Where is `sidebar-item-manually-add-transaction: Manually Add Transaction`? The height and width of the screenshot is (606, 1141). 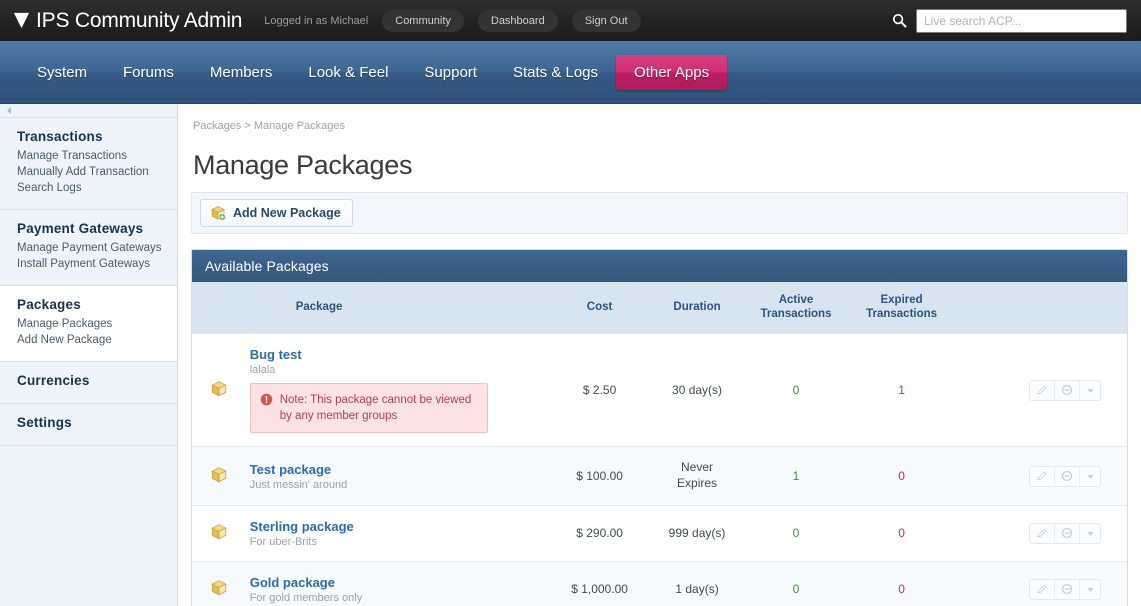
sidebar-item-manually-add-transaction: Manually Add Transaction is located at coordinates (88, 172).